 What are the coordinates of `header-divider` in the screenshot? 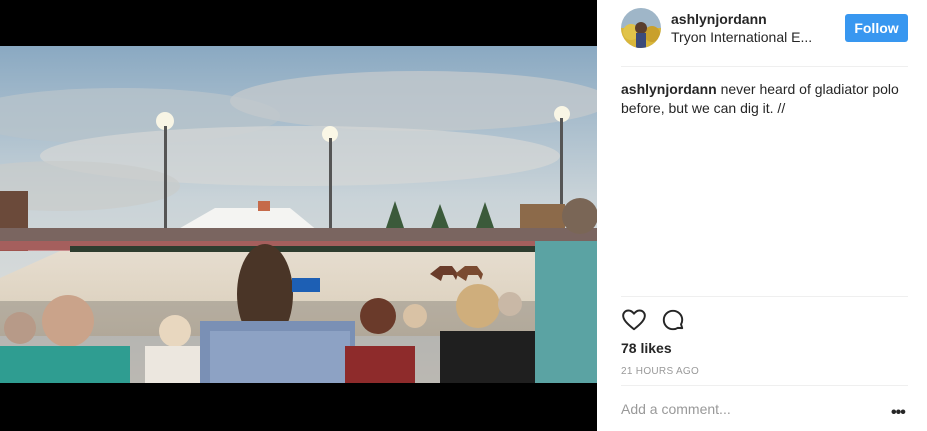 It's located at (764, 66).